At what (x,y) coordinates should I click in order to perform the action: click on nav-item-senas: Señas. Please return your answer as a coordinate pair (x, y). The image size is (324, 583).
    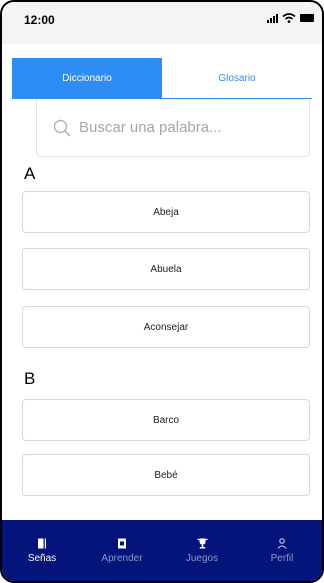
    Looking at the image, I should click on (42, 551).